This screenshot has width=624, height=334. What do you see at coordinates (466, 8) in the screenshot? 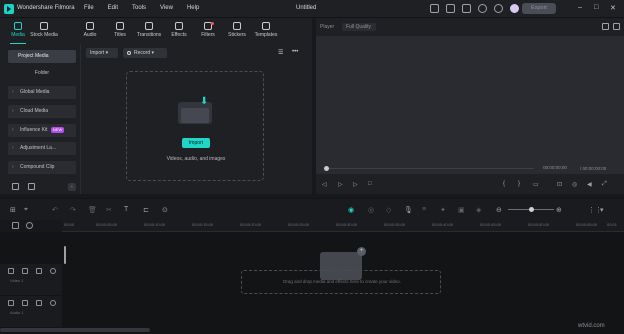
I see `home-icon` at bounding box center [466, 8].